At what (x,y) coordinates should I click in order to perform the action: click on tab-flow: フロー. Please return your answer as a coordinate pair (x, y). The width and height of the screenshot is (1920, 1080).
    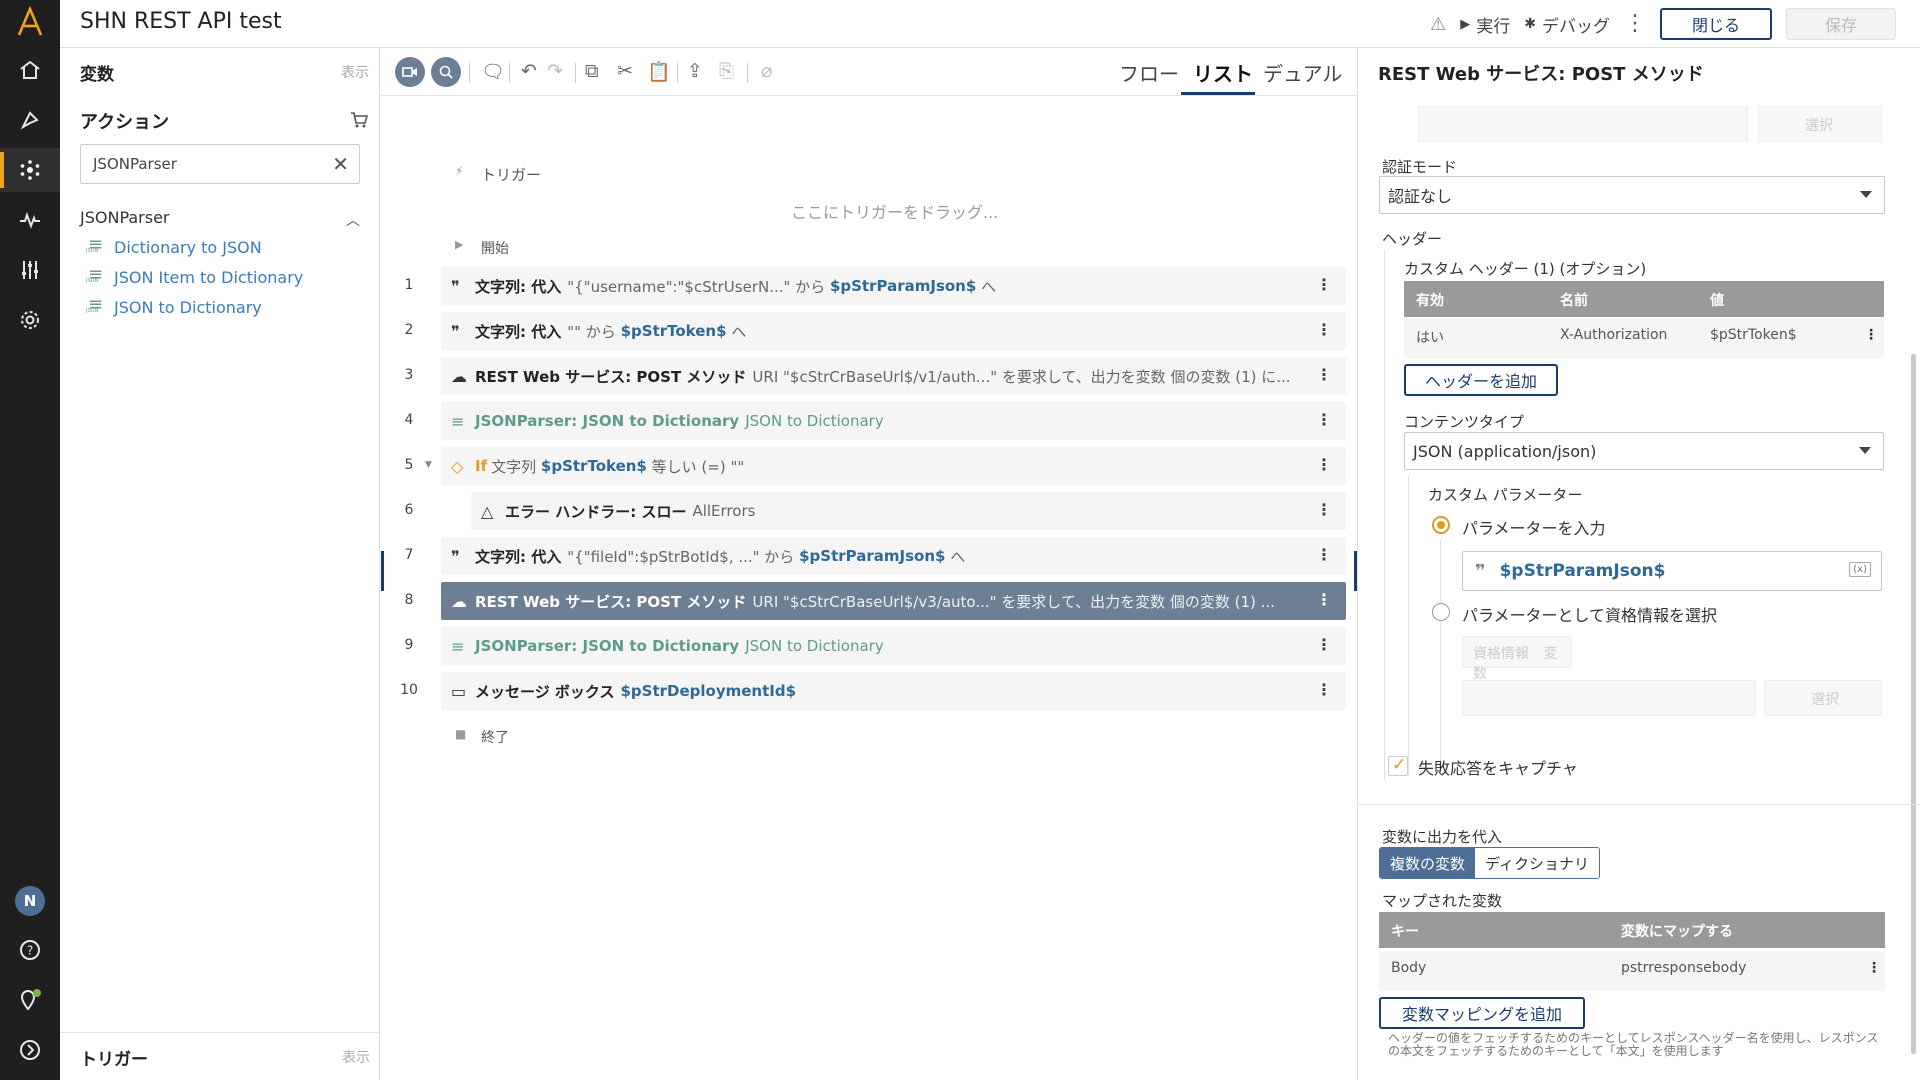
    Looking at the image, I should click on (1149, 72).